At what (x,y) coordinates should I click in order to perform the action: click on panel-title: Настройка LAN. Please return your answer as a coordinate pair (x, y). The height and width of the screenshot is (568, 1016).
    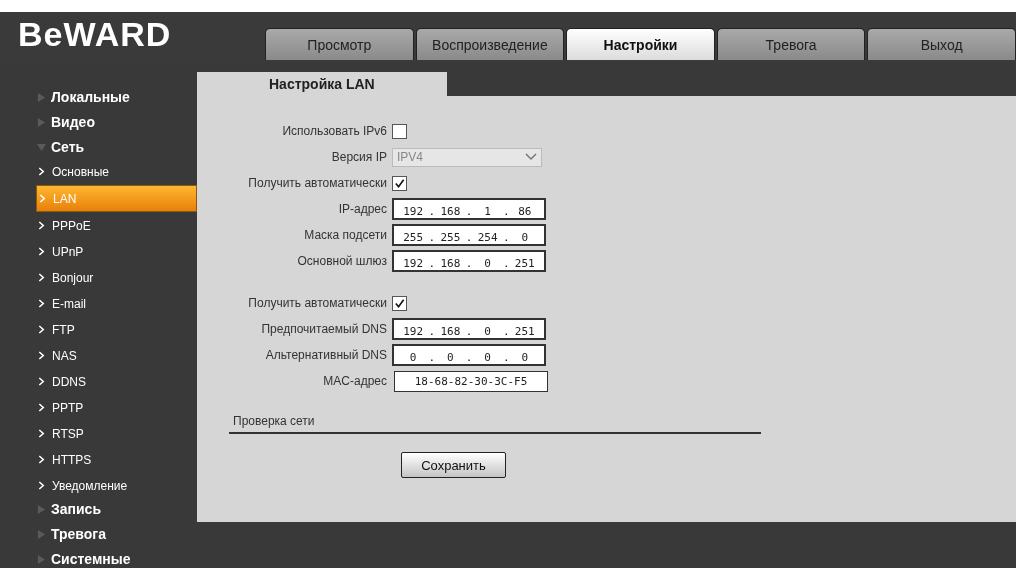
    Looking at the image, I should click on (322, 84).